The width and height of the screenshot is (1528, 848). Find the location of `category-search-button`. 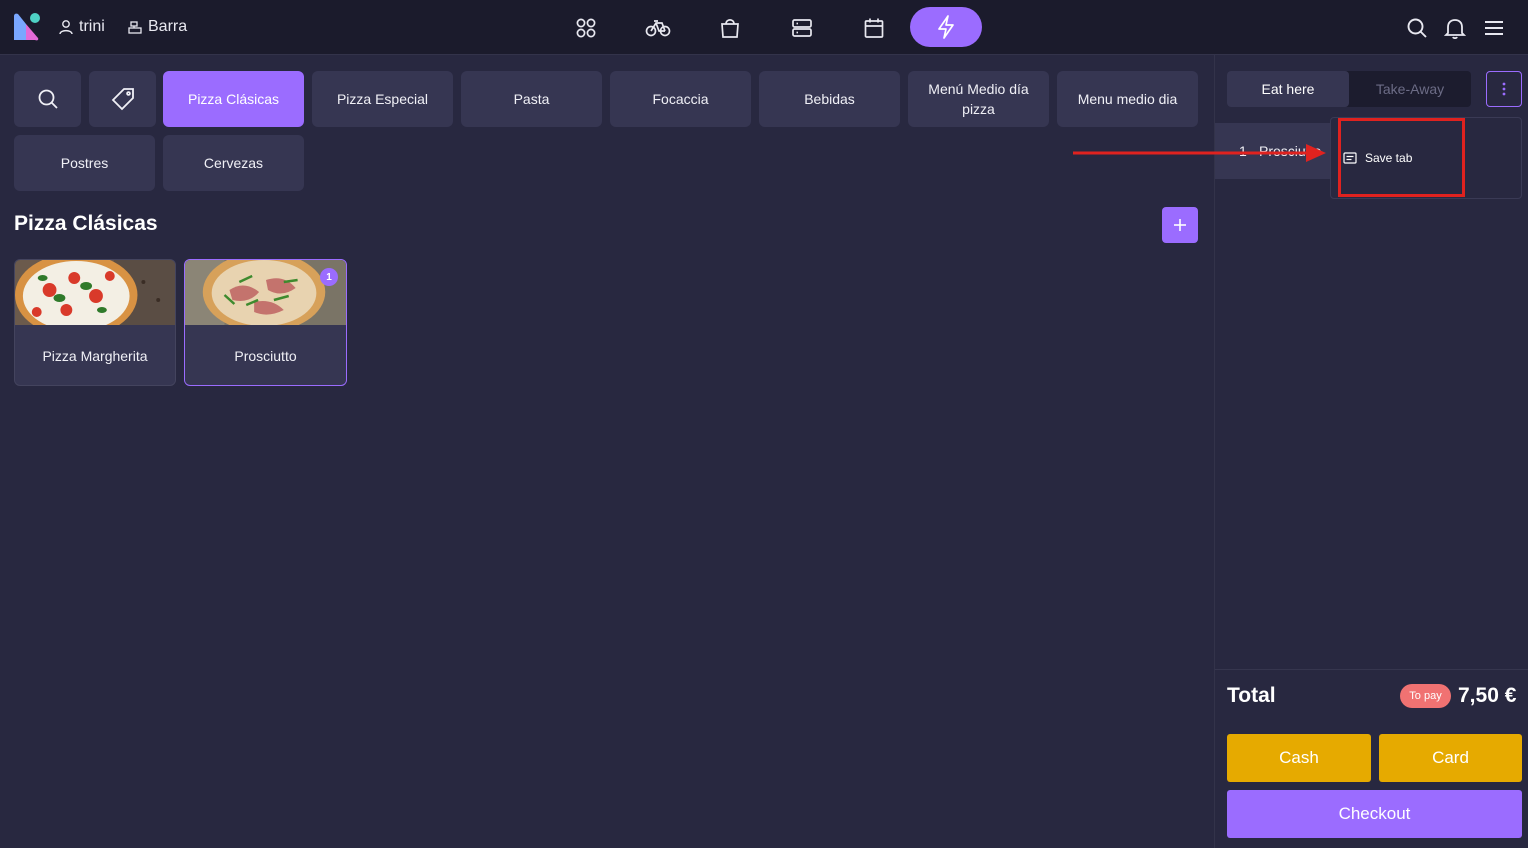

category-search-button is located at coordinates (47, 99).